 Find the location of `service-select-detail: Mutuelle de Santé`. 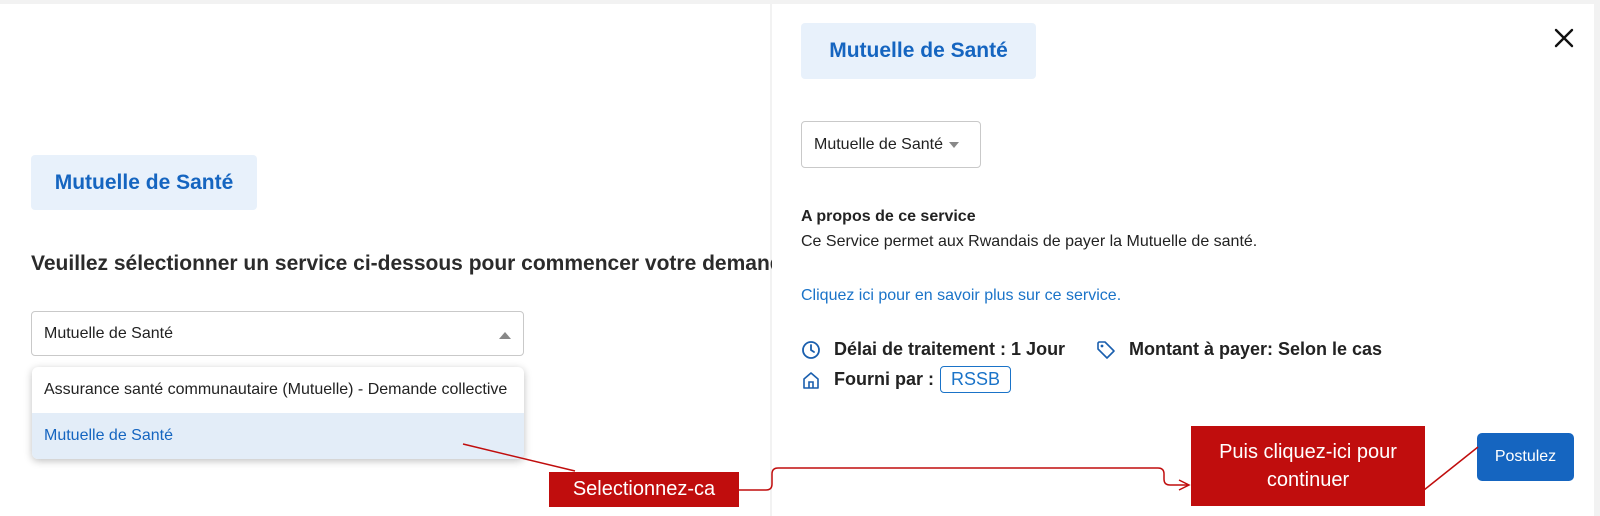

service-select-detail: Mutuelle de Santé is located at coordinates (891, 144).